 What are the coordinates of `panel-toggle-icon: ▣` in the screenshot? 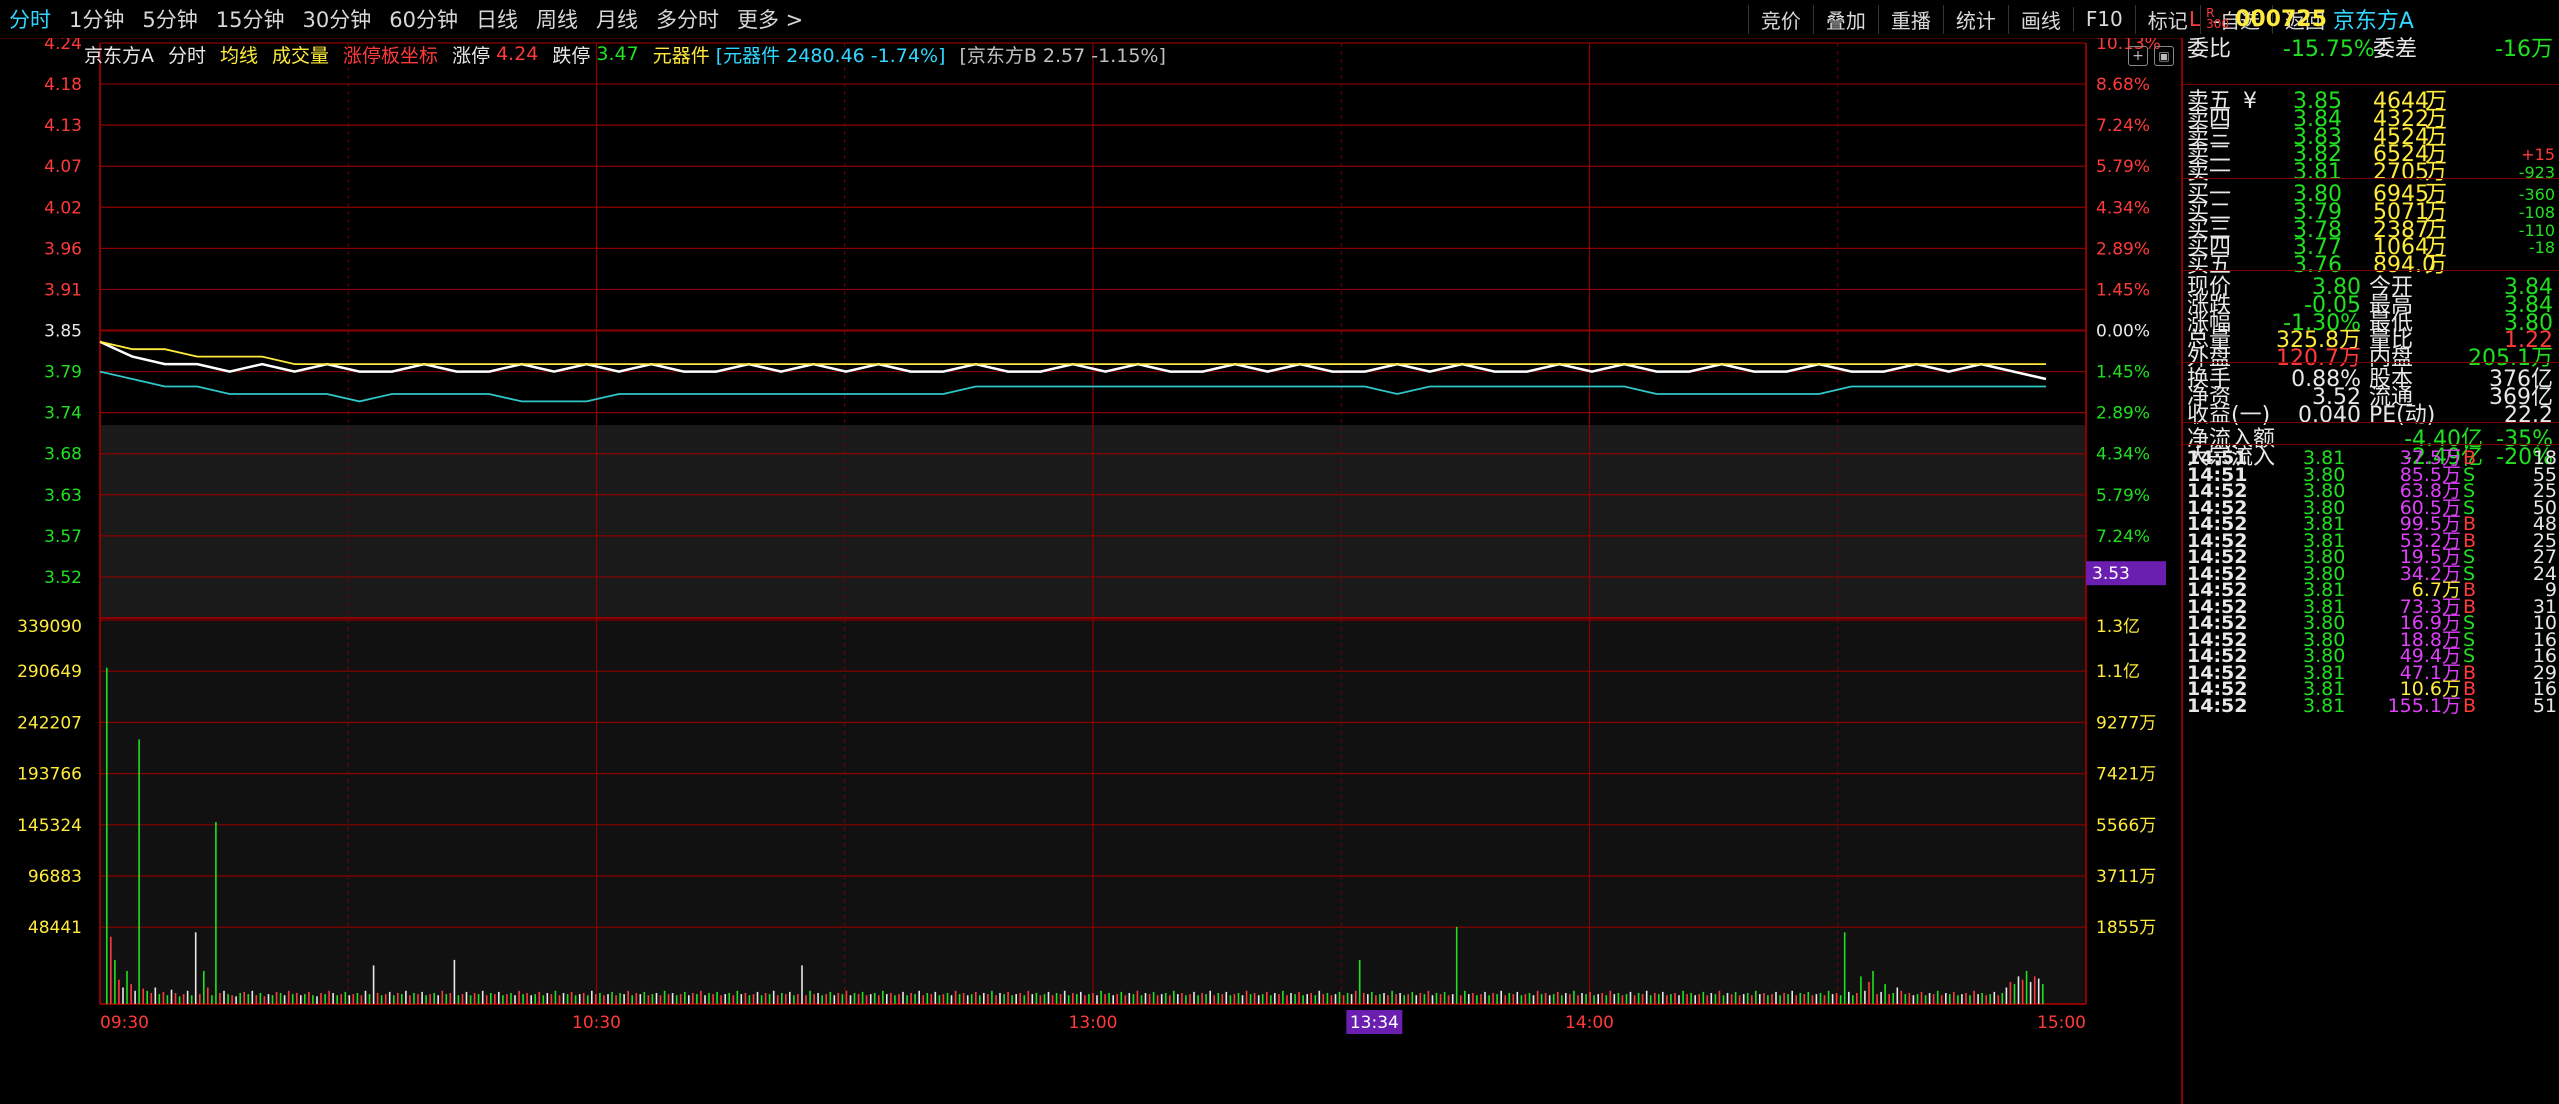 It's located at (2164, 56).